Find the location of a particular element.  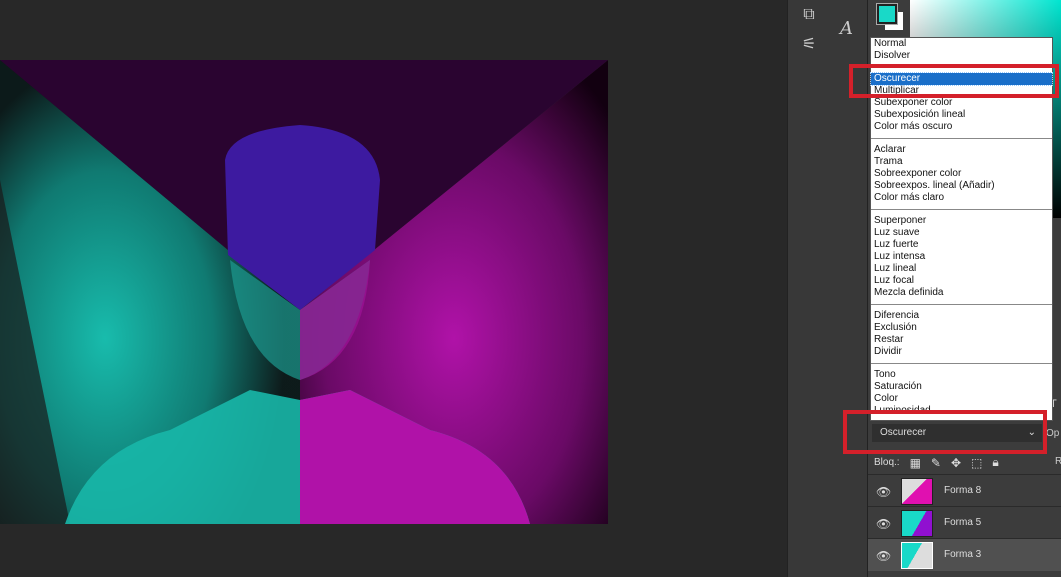

lock-bar: Bloq.: ▦ ✎ ✥ ⬚ 🔒︎ is located at coordinates (936, 462).